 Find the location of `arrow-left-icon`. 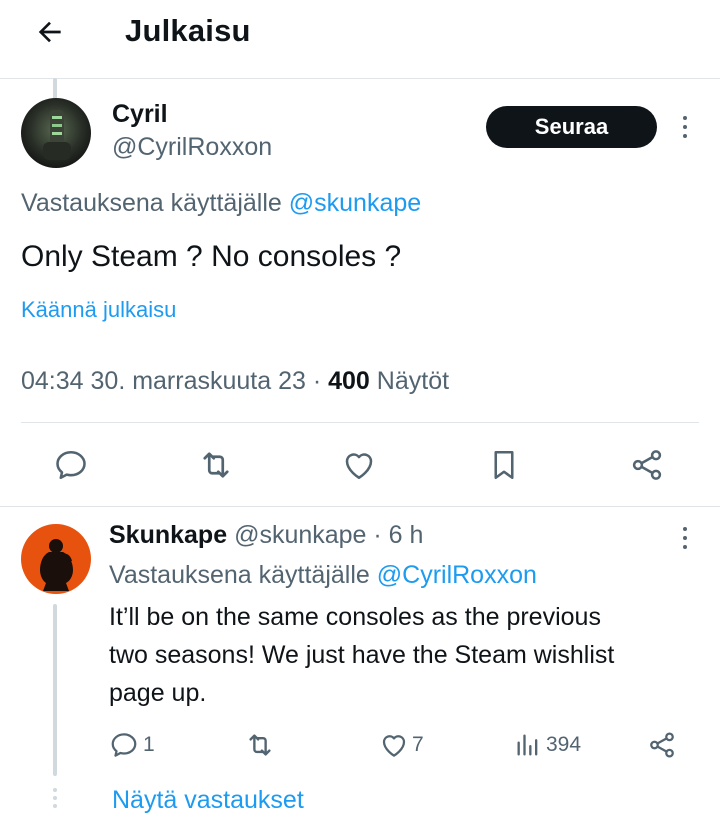

arrow-left-icon is located at coordinates (49, 32).